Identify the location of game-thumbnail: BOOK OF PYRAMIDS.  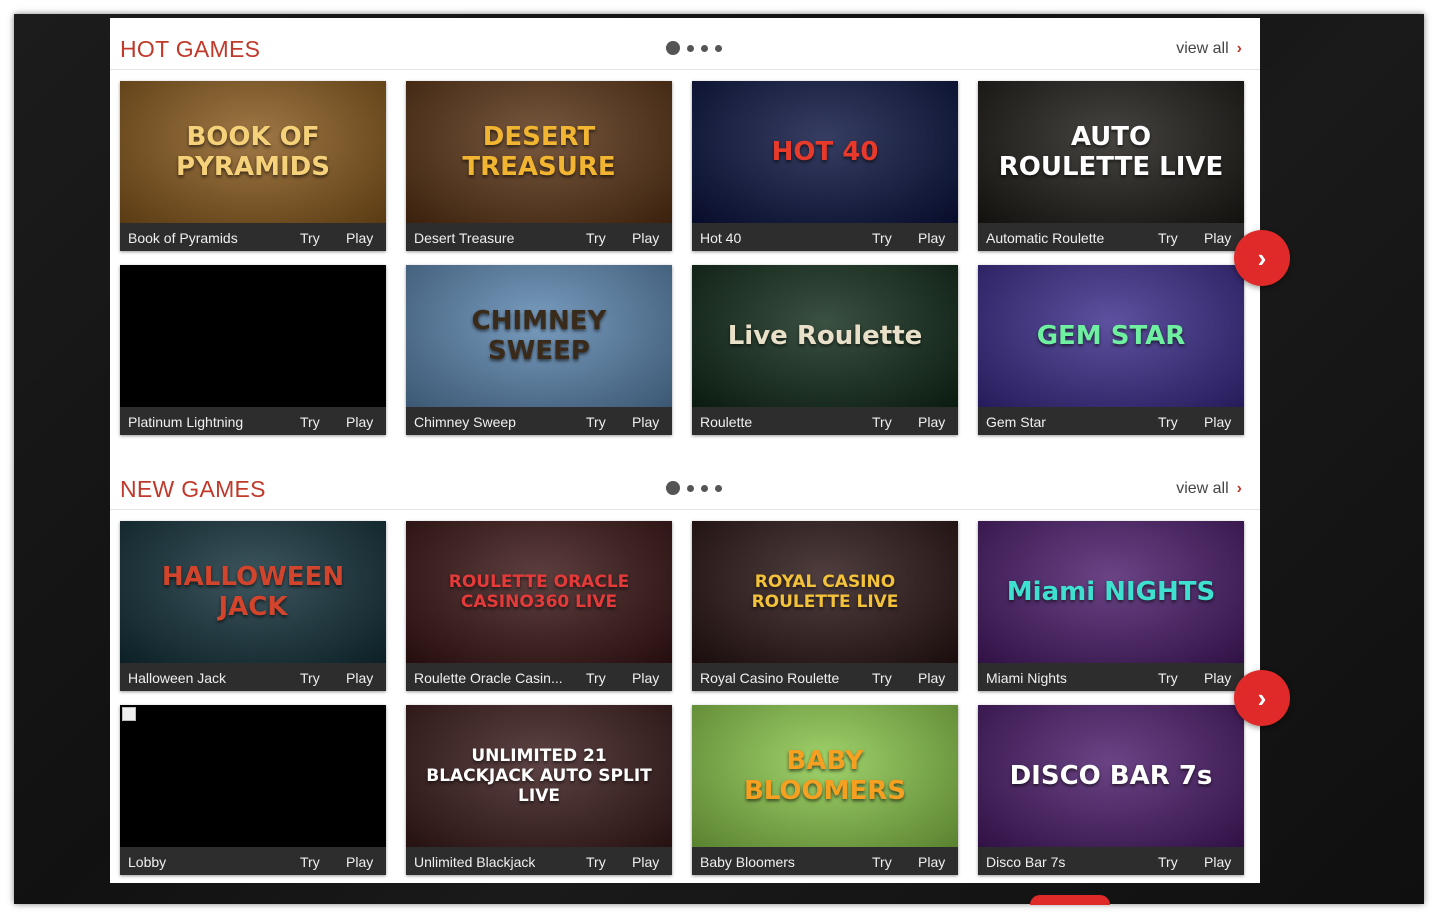
(253, 152).